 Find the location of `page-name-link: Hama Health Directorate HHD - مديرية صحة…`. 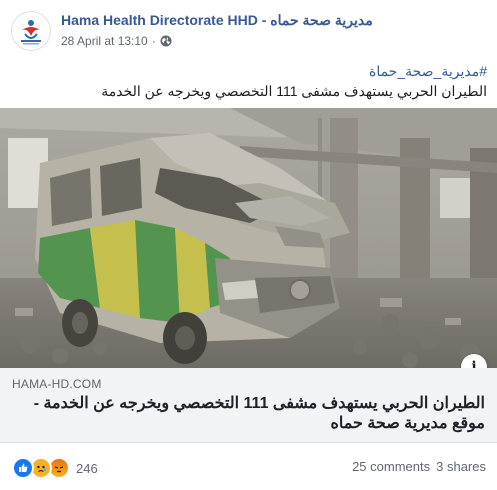

page-name-link: Hama Health Directorate HHD - مديرية صحة… is located at coordinates (217, 20).